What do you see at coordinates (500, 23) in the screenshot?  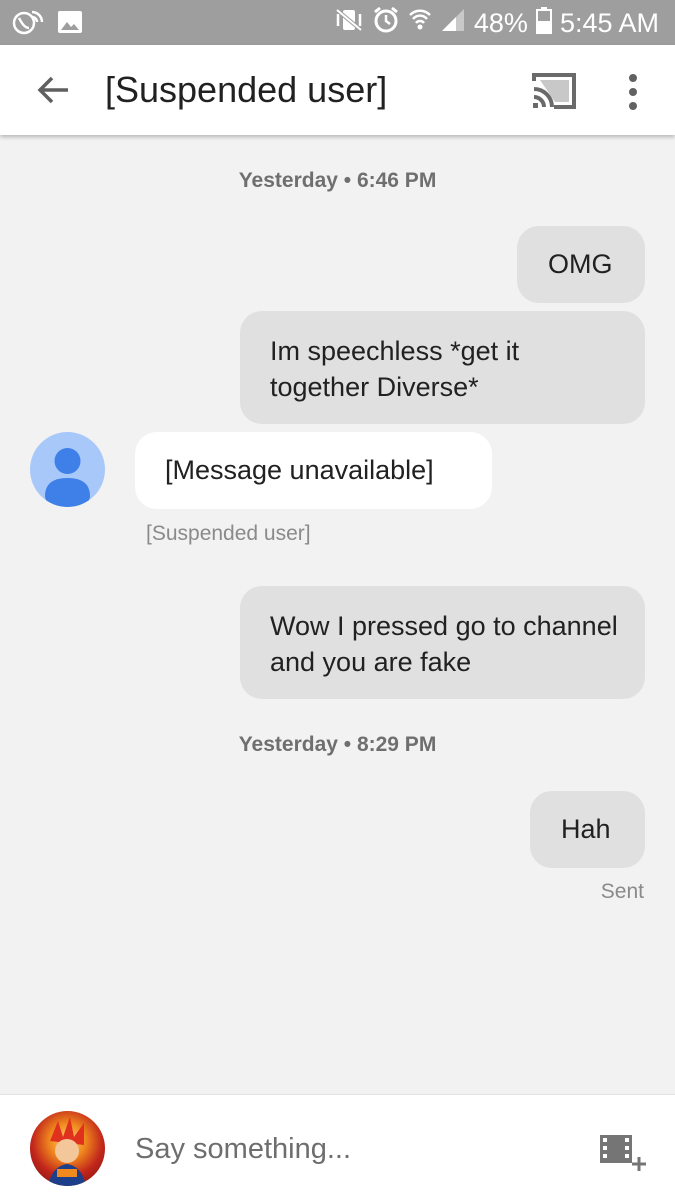 I see `battery-percentage: 48%` at bounding box center [500, 23].